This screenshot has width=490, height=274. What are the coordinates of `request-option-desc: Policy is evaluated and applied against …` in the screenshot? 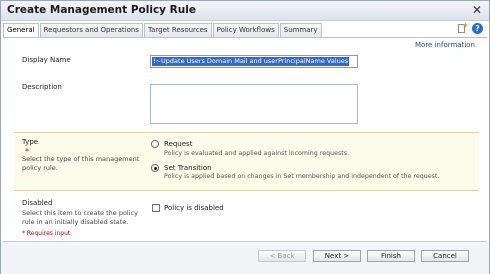 It's located at (256, 153).